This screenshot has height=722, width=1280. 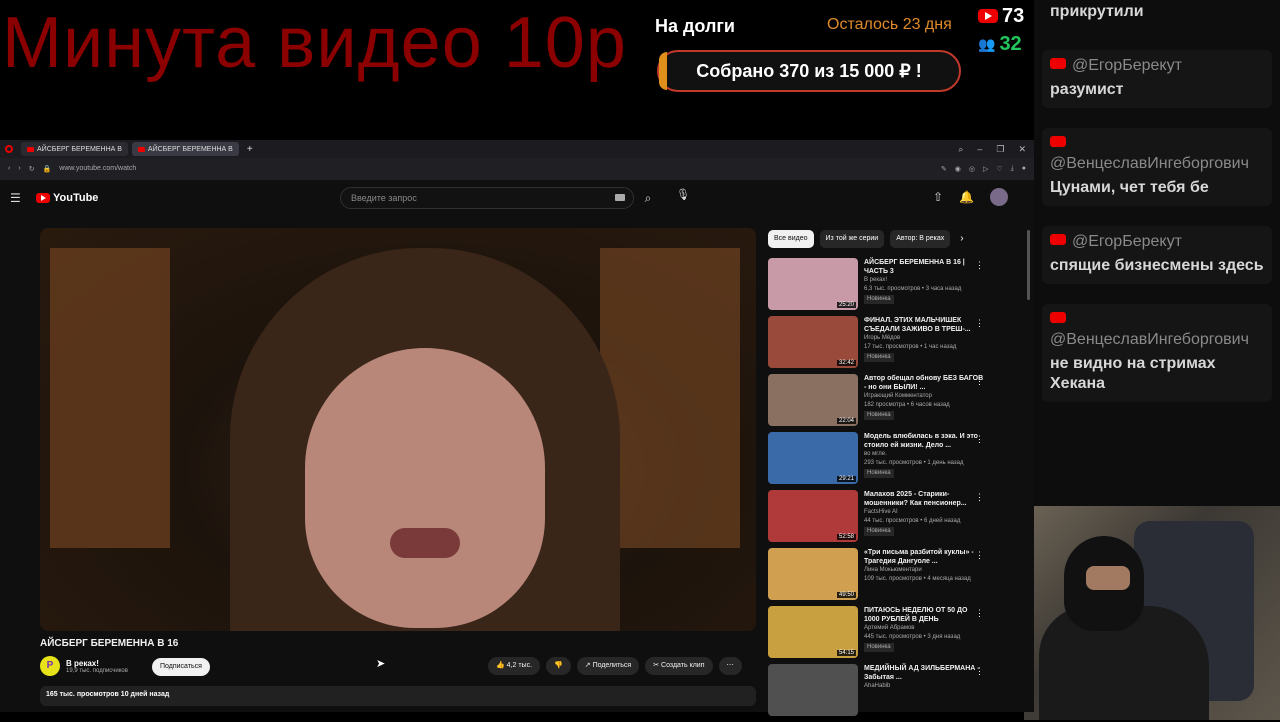 I want to click on back-icon: ‹, so click(x=9, y=168).